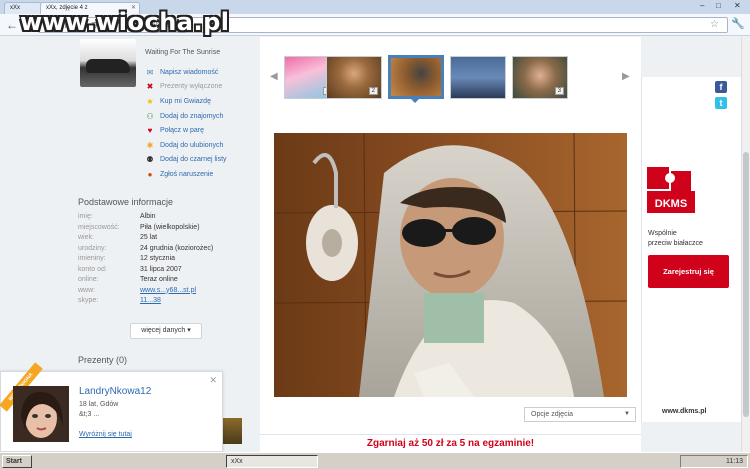 The image size is (750, 469). What do you see at coordinates (559, 91) in the screenshot?
I see `thumb-count-badge: 3` at bounding box center [559, 91].